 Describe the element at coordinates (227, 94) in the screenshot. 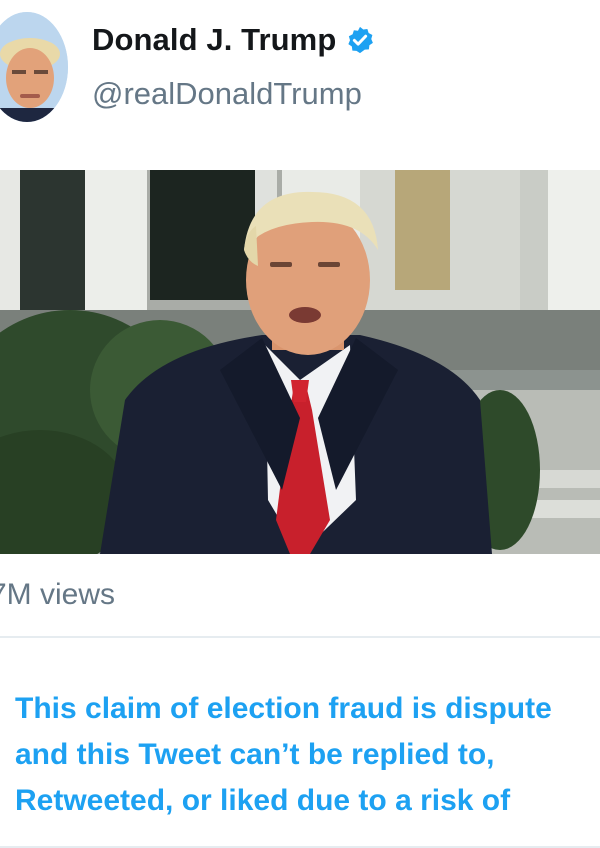

I see `author-handle: @realDonaldTrump` at that location.